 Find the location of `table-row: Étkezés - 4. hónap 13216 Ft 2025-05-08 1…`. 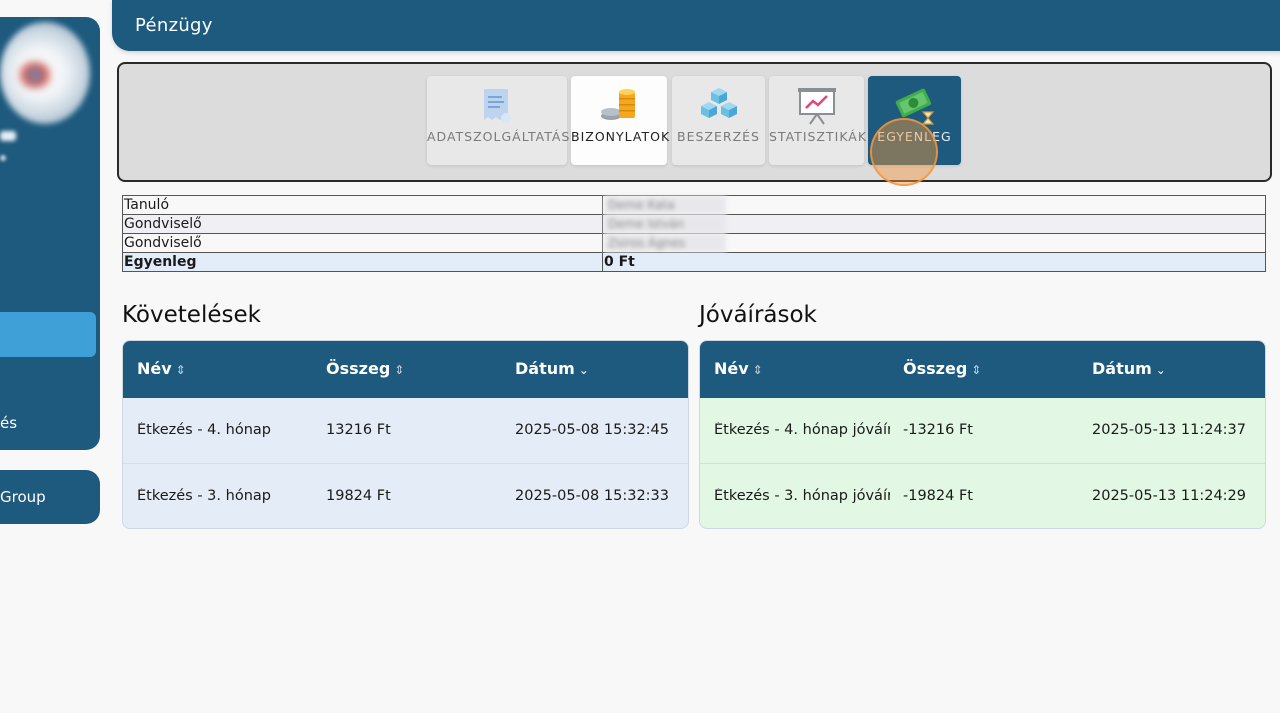

table-row: Étkezés - 4. hónap 13216 Ft 2025-05-08 1… is located at coordinates (405, 431).